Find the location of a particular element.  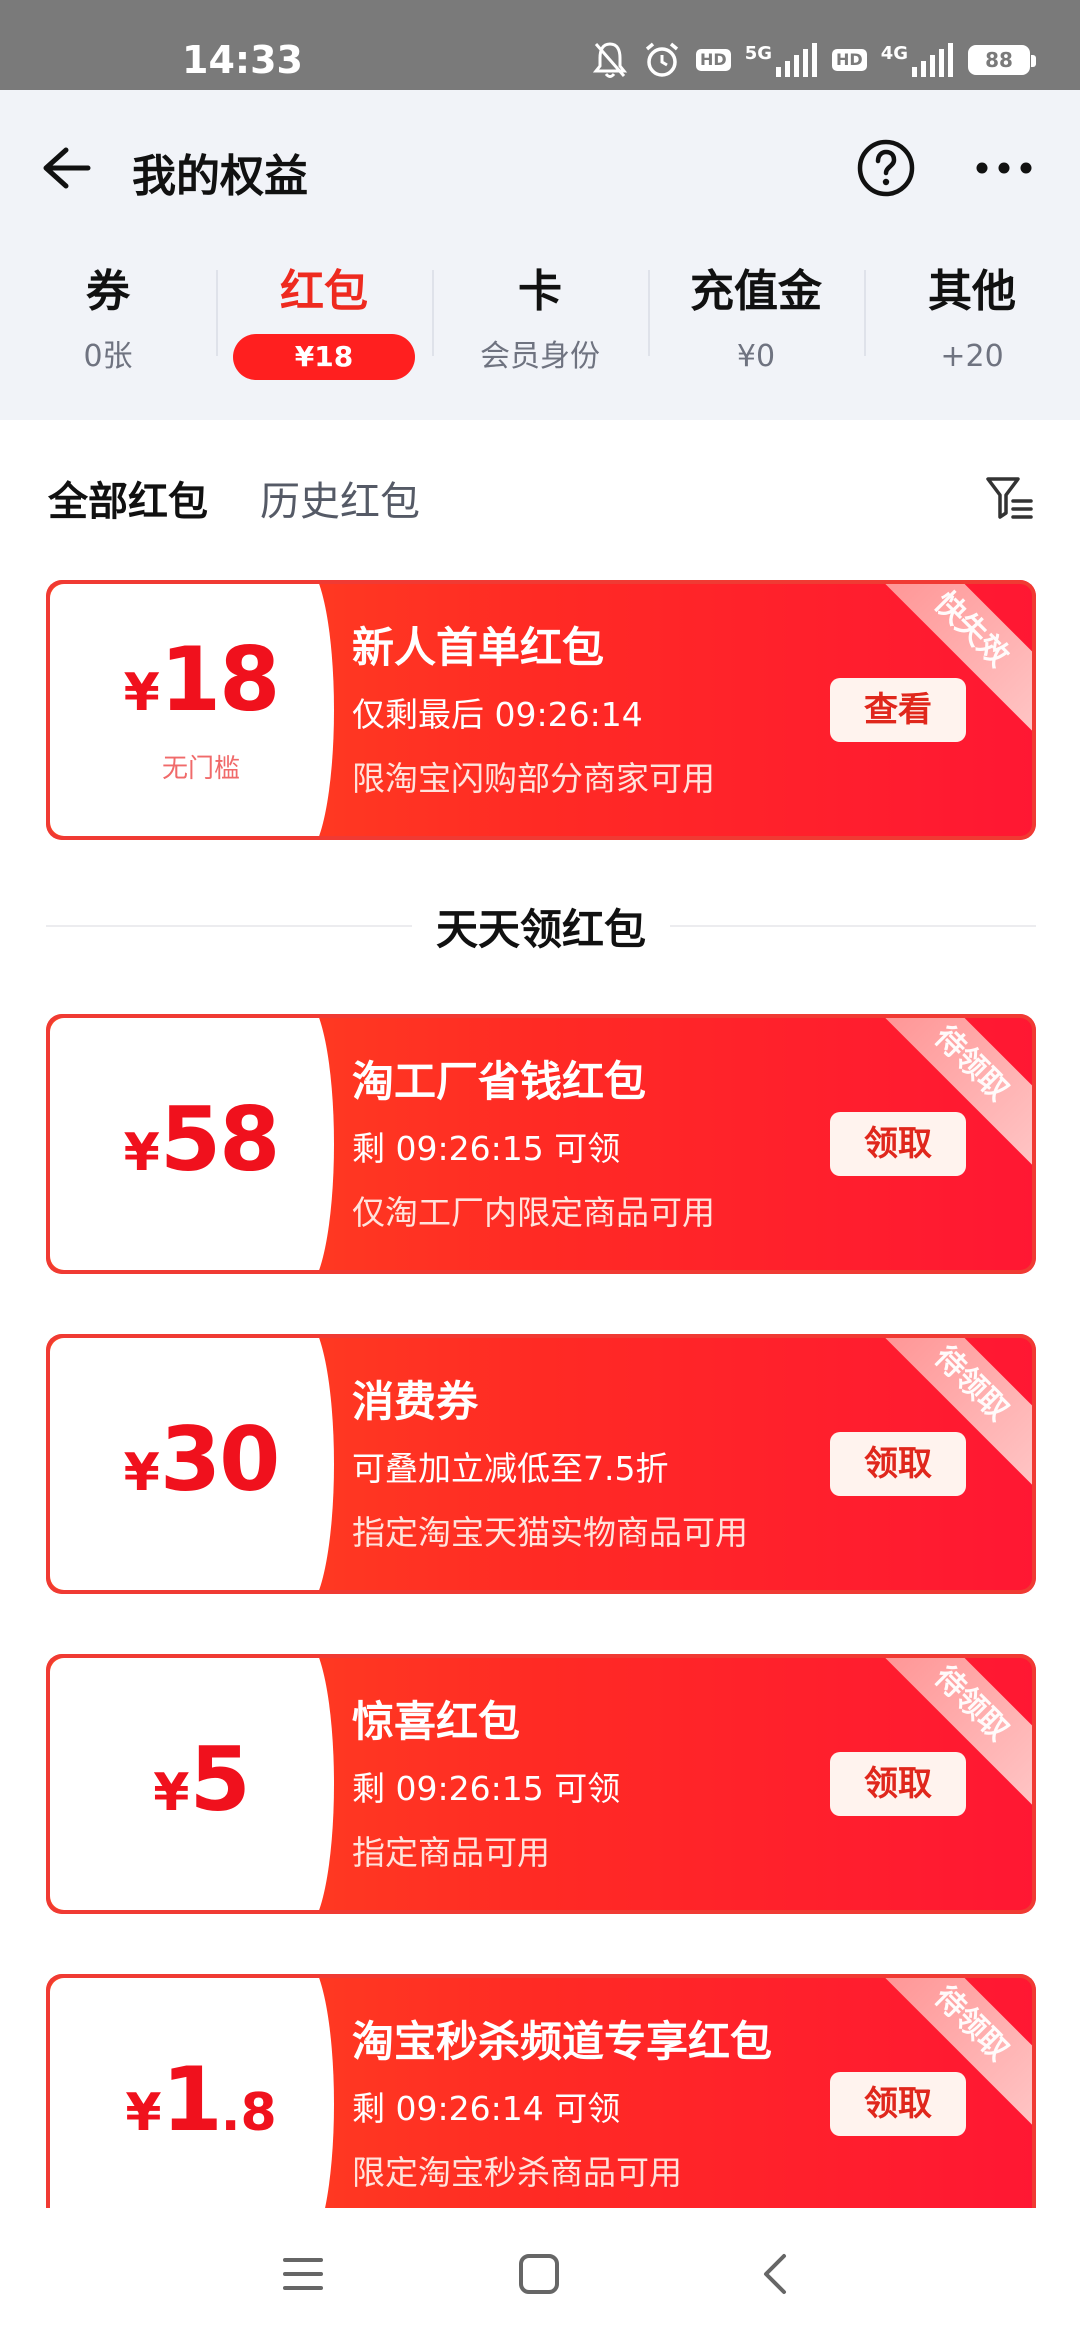

alarm-icon is located at coordinates (662, 60).